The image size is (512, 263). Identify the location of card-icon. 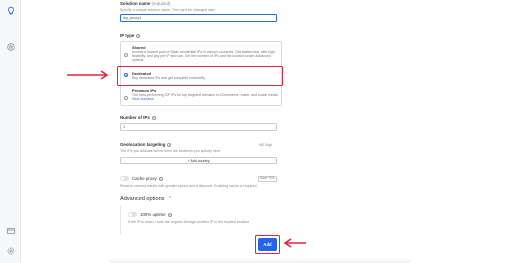
(11, 231).